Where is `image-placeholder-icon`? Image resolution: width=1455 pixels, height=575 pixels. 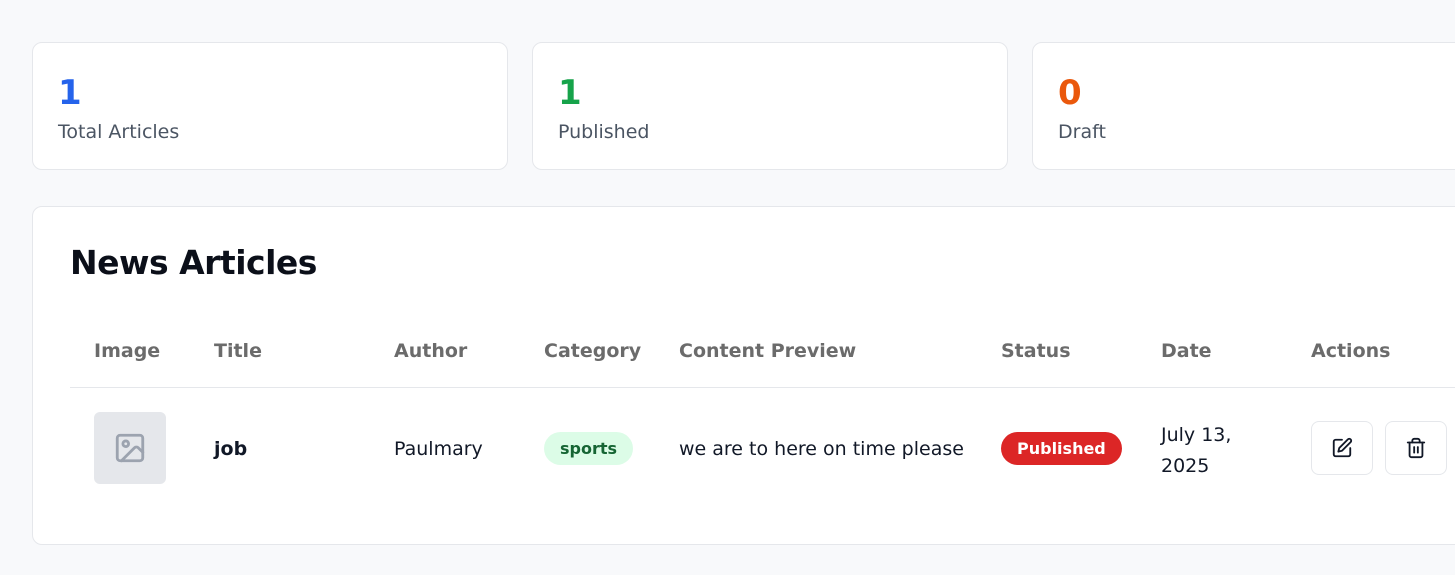 image-placeholder-icon is located at coordinates (130, 448).